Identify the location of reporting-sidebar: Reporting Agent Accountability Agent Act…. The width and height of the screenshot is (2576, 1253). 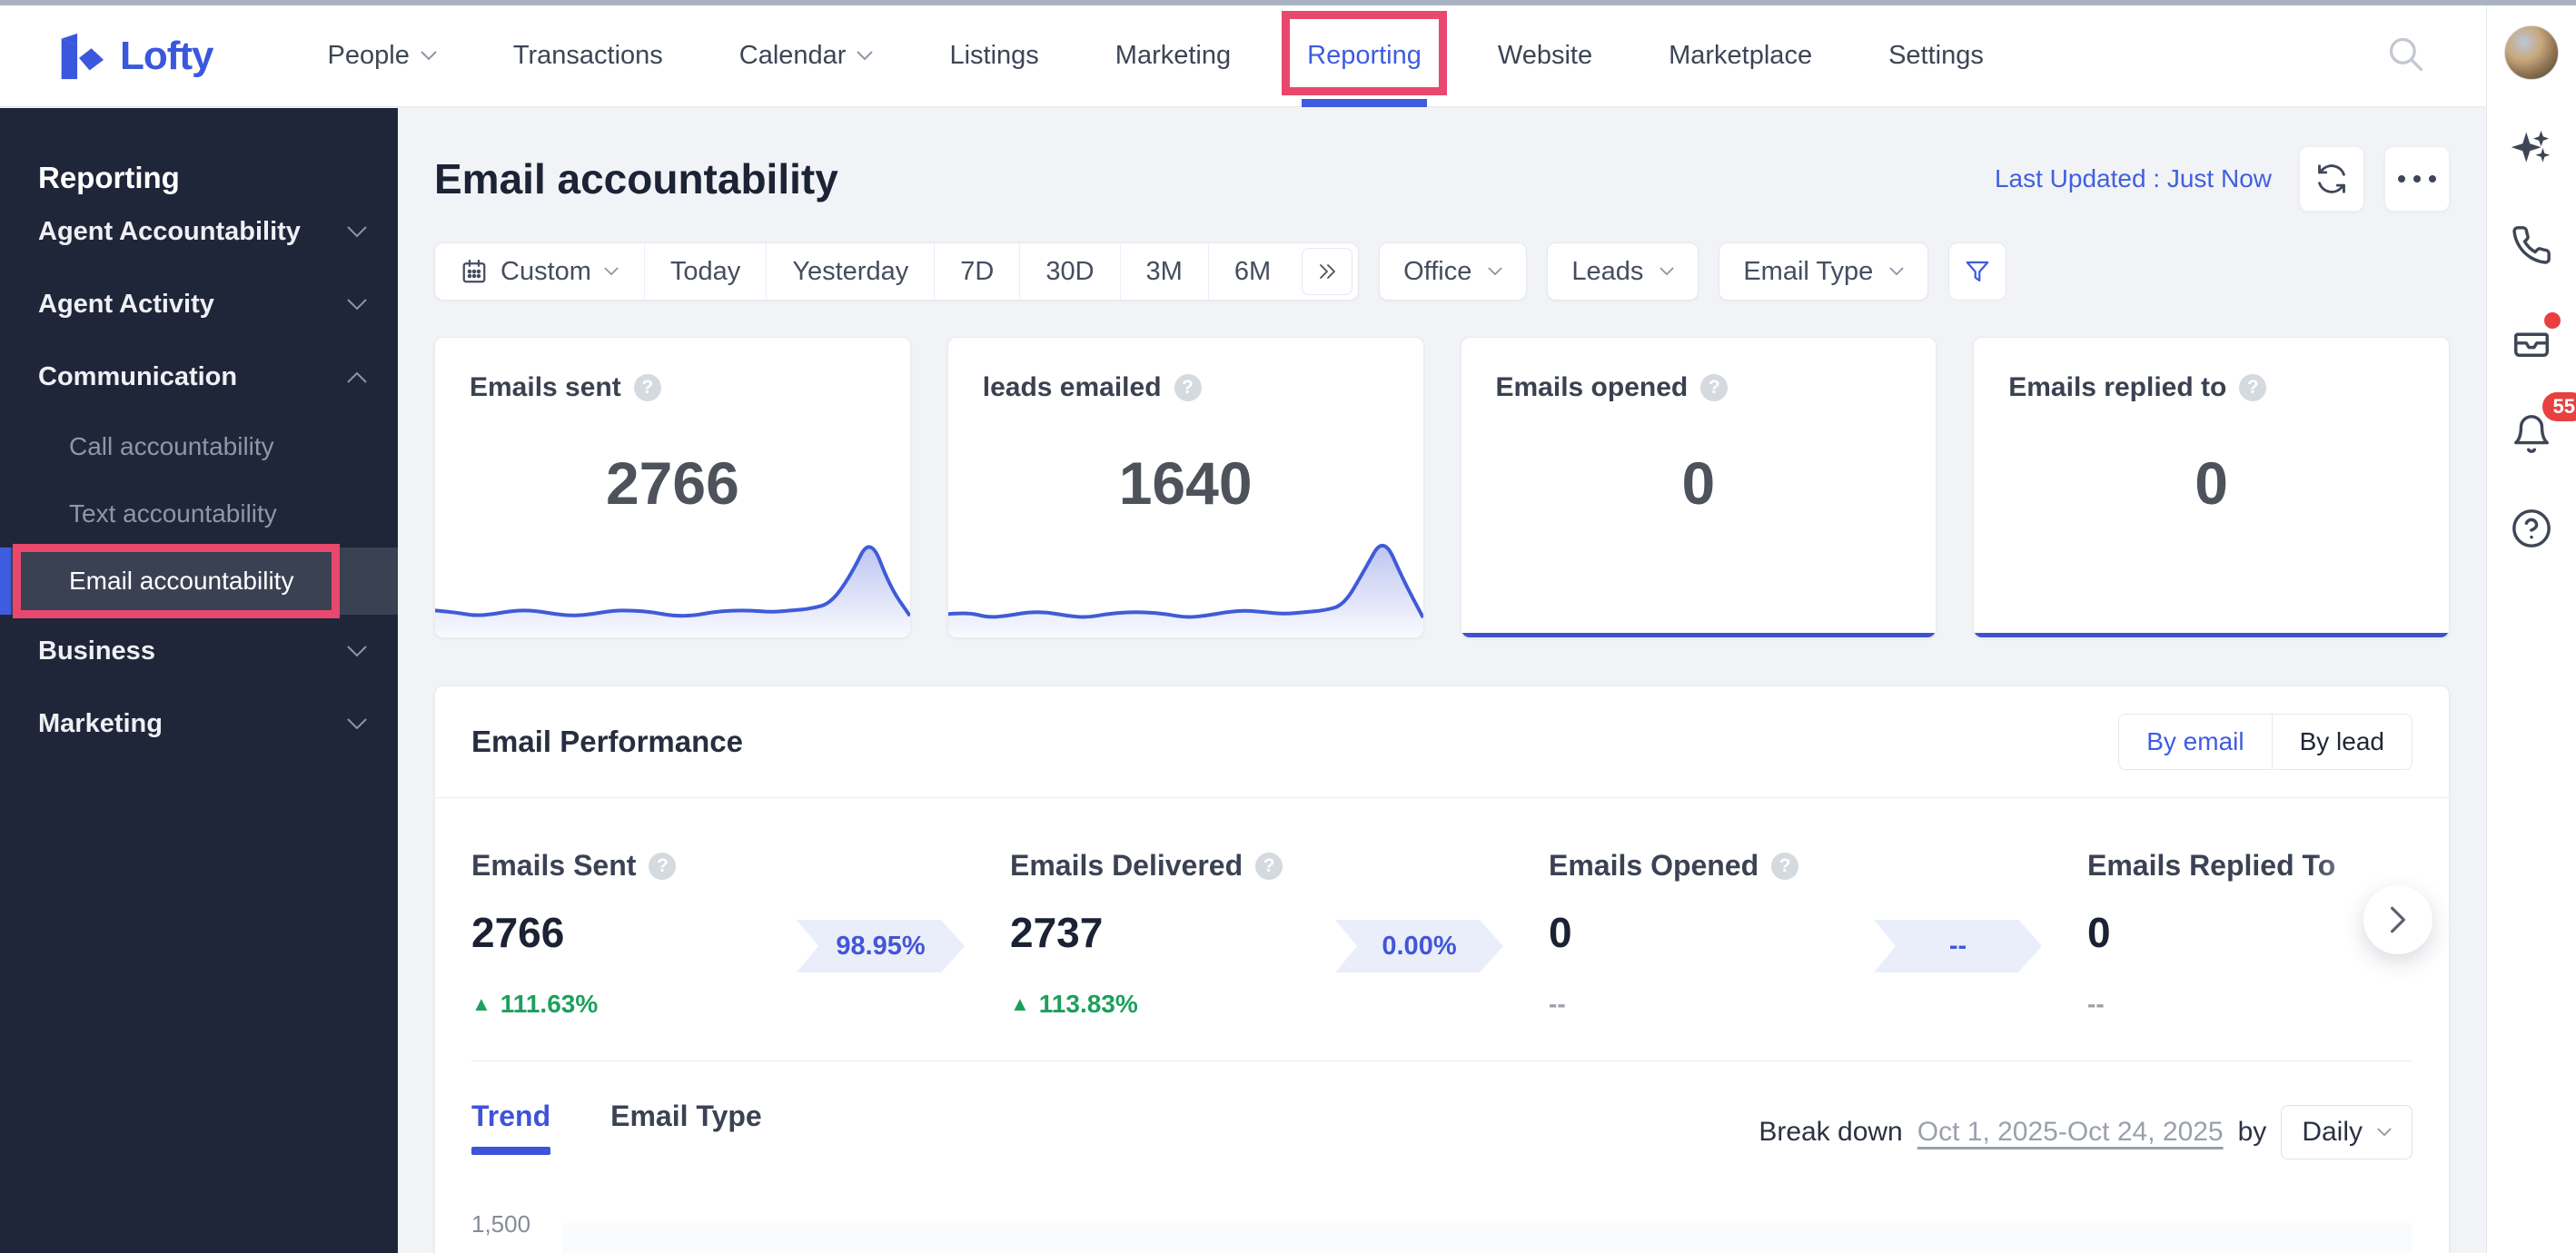
(199, 680).